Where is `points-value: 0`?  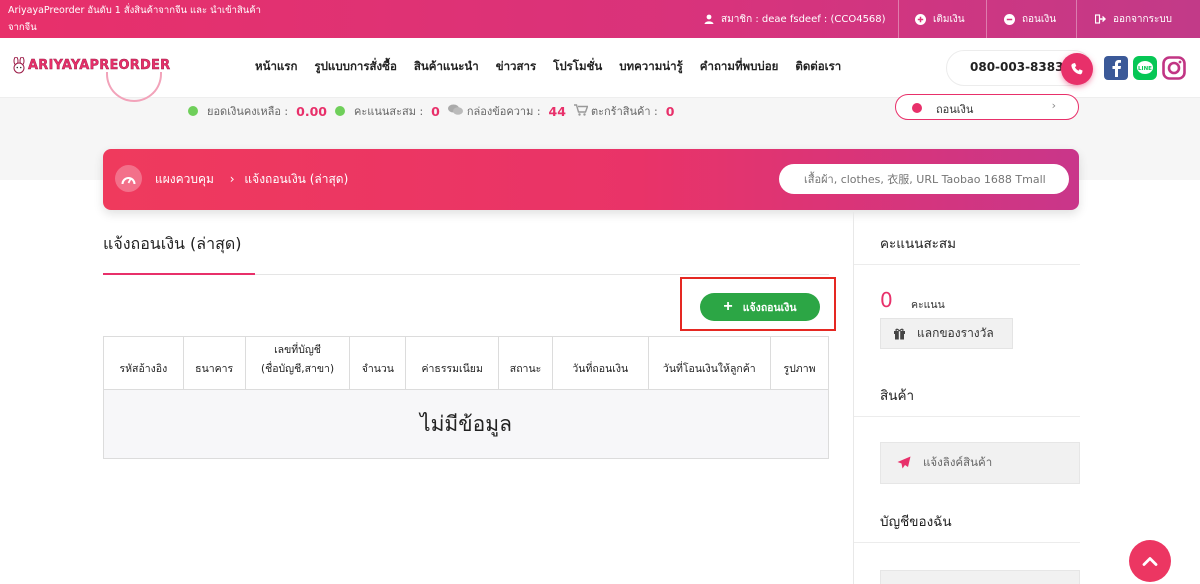
points-value: 0 is located at coordinates (435, 111).